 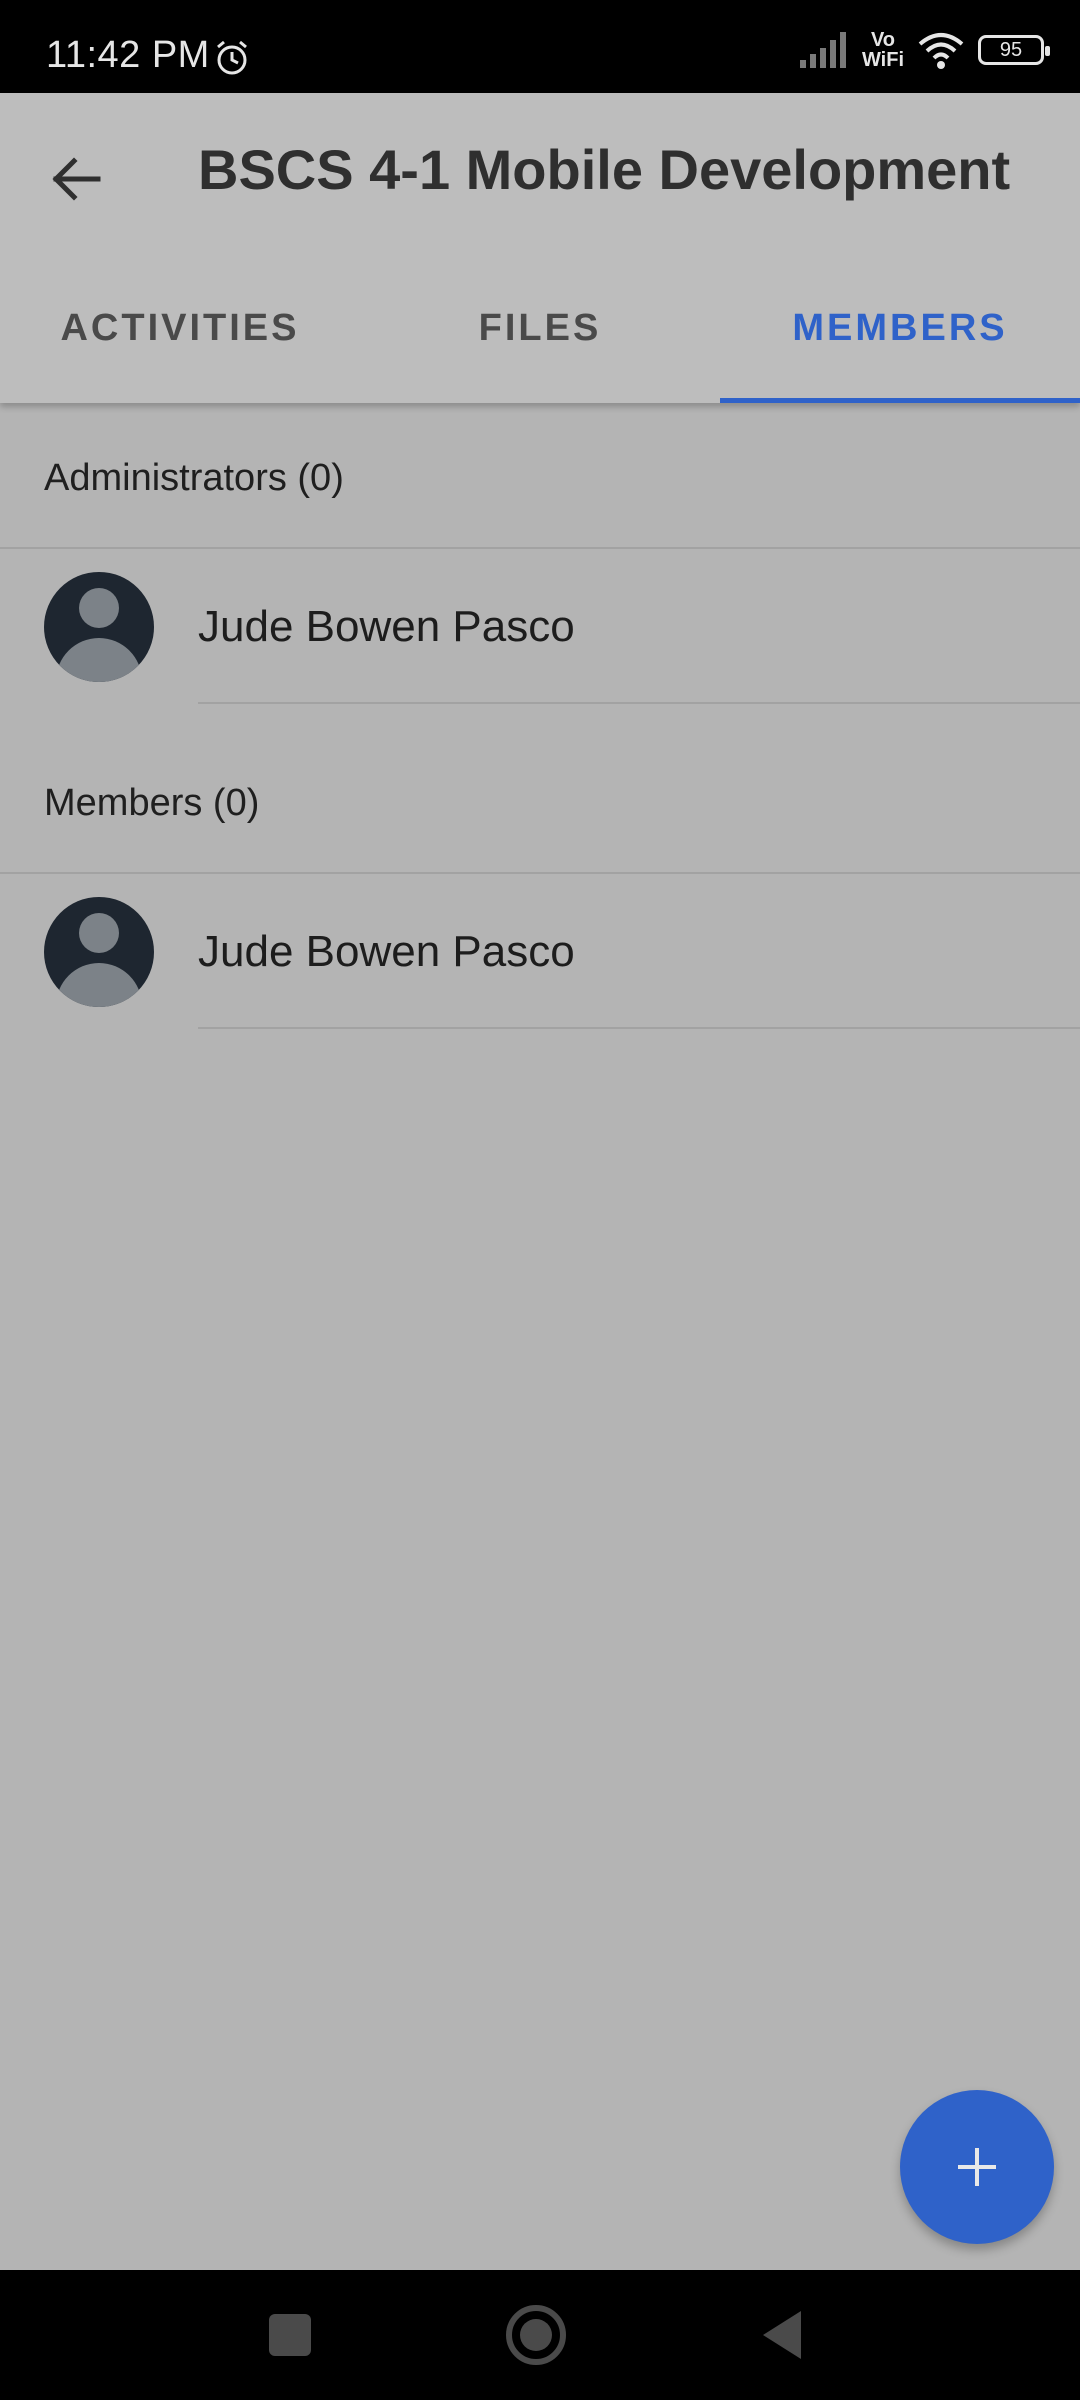 What do you see at coordinates (194, 478) in the screenshot?
I see `section-title: Administrators (0)` at bounding box center [194, 478].